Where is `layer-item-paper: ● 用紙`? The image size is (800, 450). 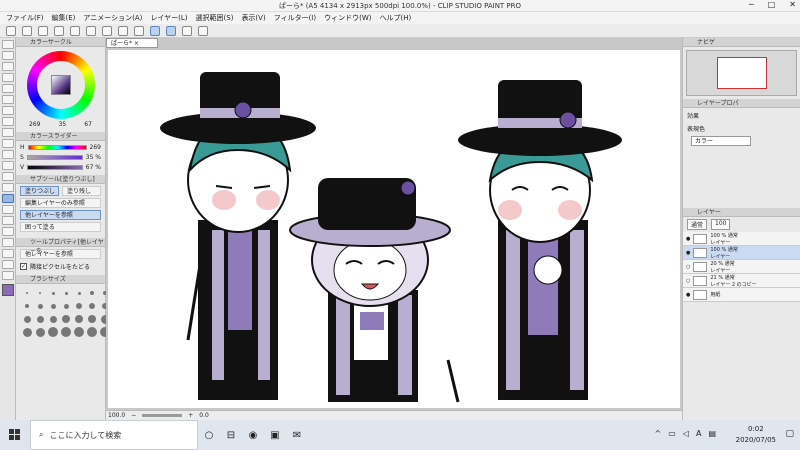 layer-item-paper: ● 用紙 is located at coordinates (741, 295).